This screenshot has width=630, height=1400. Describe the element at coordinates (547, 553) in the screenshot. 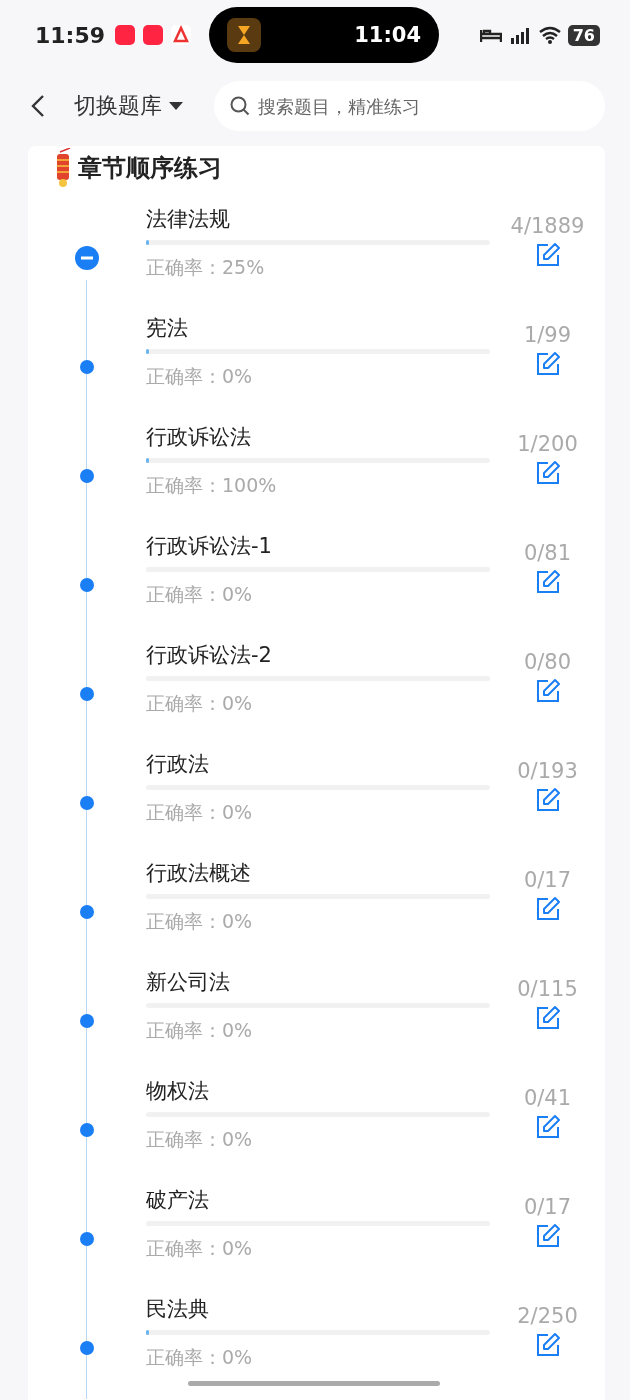

I see `progress-count: 0/81` at that location.